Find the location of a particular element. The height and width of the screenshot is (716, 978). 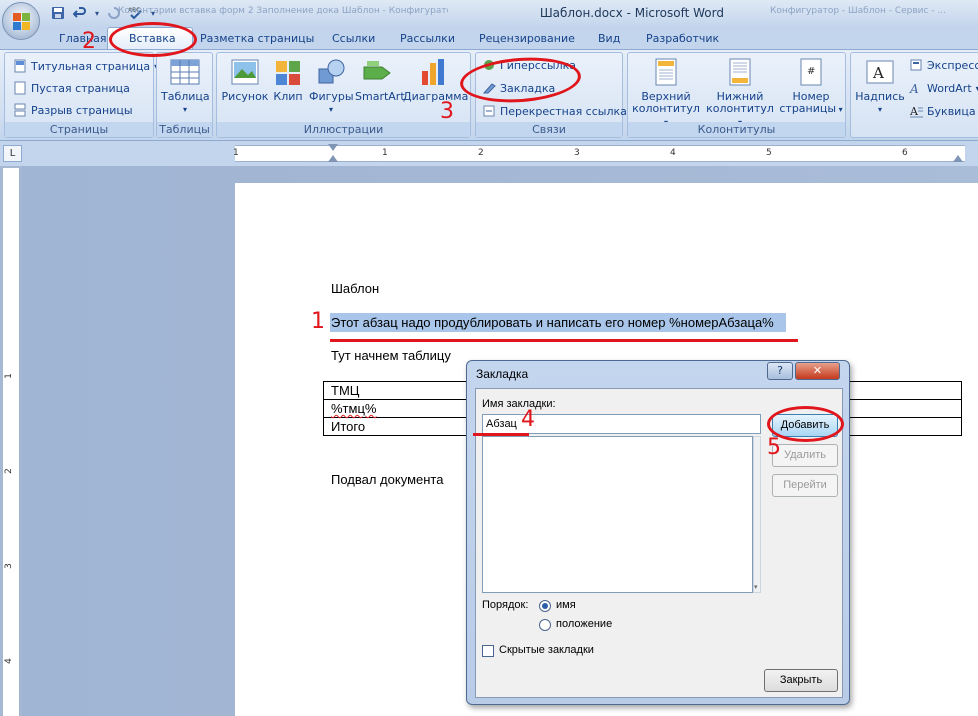

hidden-bookmarks-label: Скрытые закладки is located at coordinates (546, 650).